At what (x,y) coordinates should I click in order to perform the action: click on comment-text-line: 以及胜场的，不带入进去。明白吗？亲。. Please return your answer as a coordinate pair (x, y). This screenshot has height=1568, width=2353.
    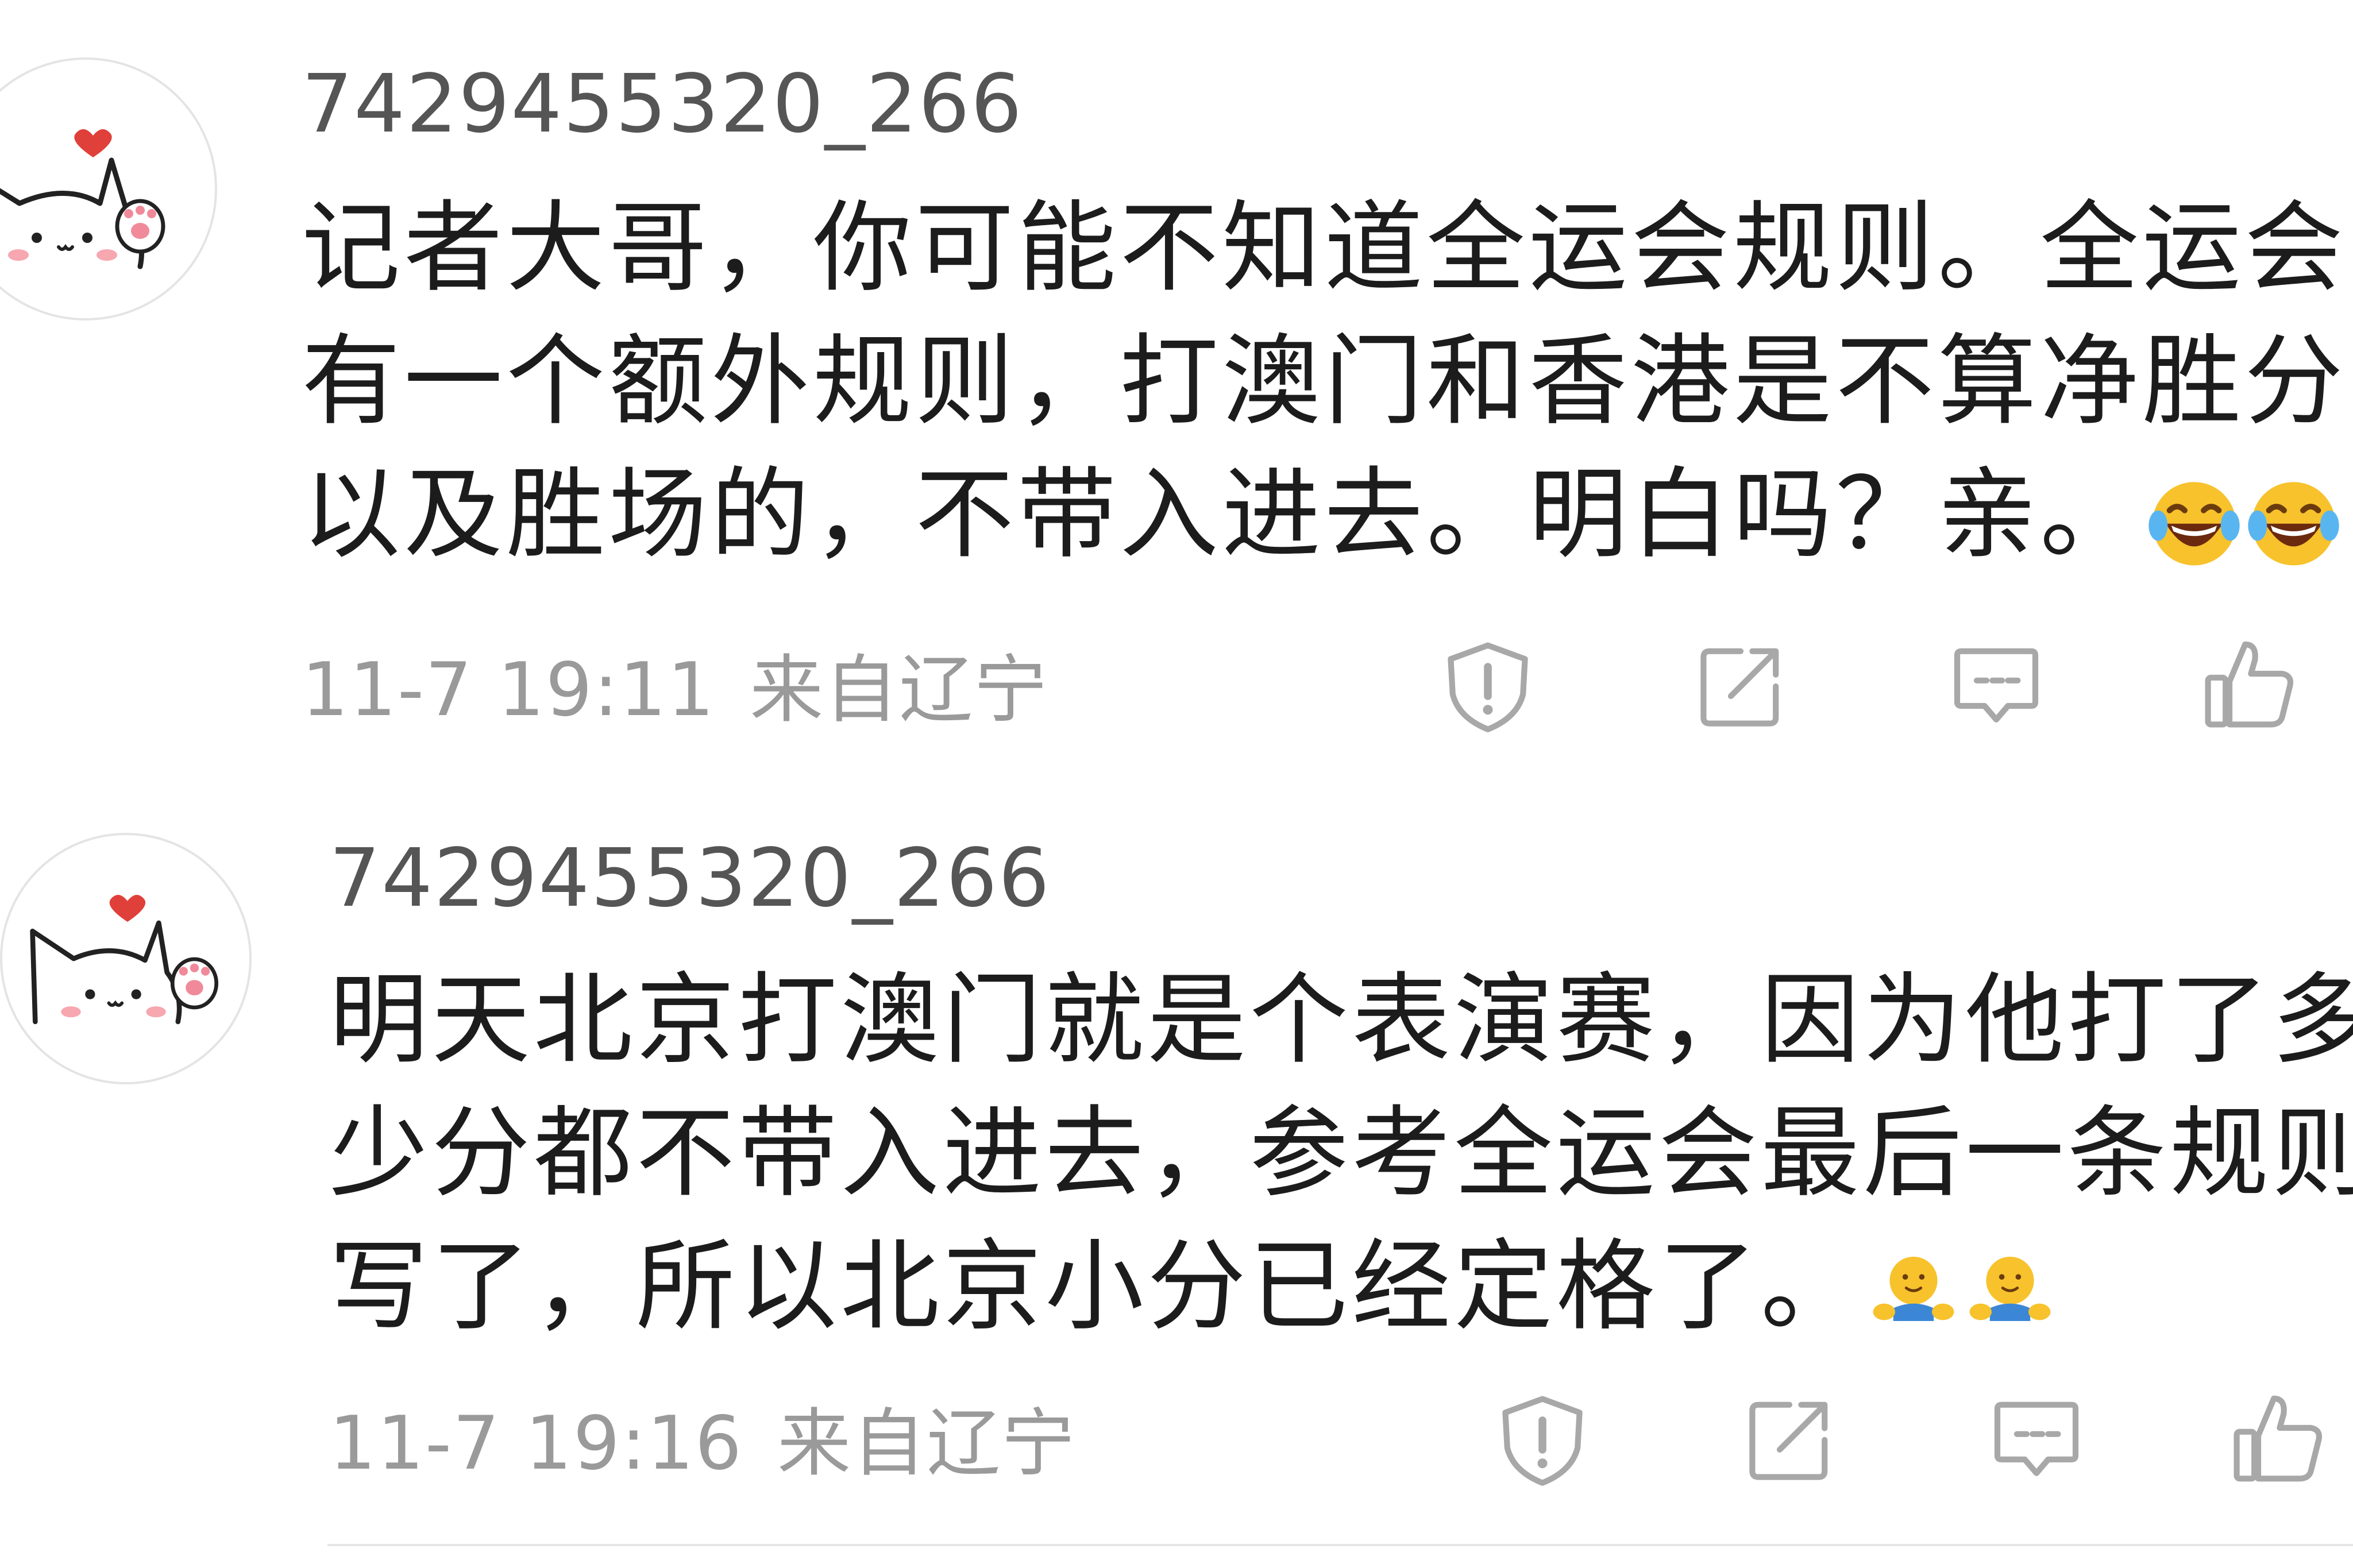
    Looking at the image, I should click on (1324, 514).